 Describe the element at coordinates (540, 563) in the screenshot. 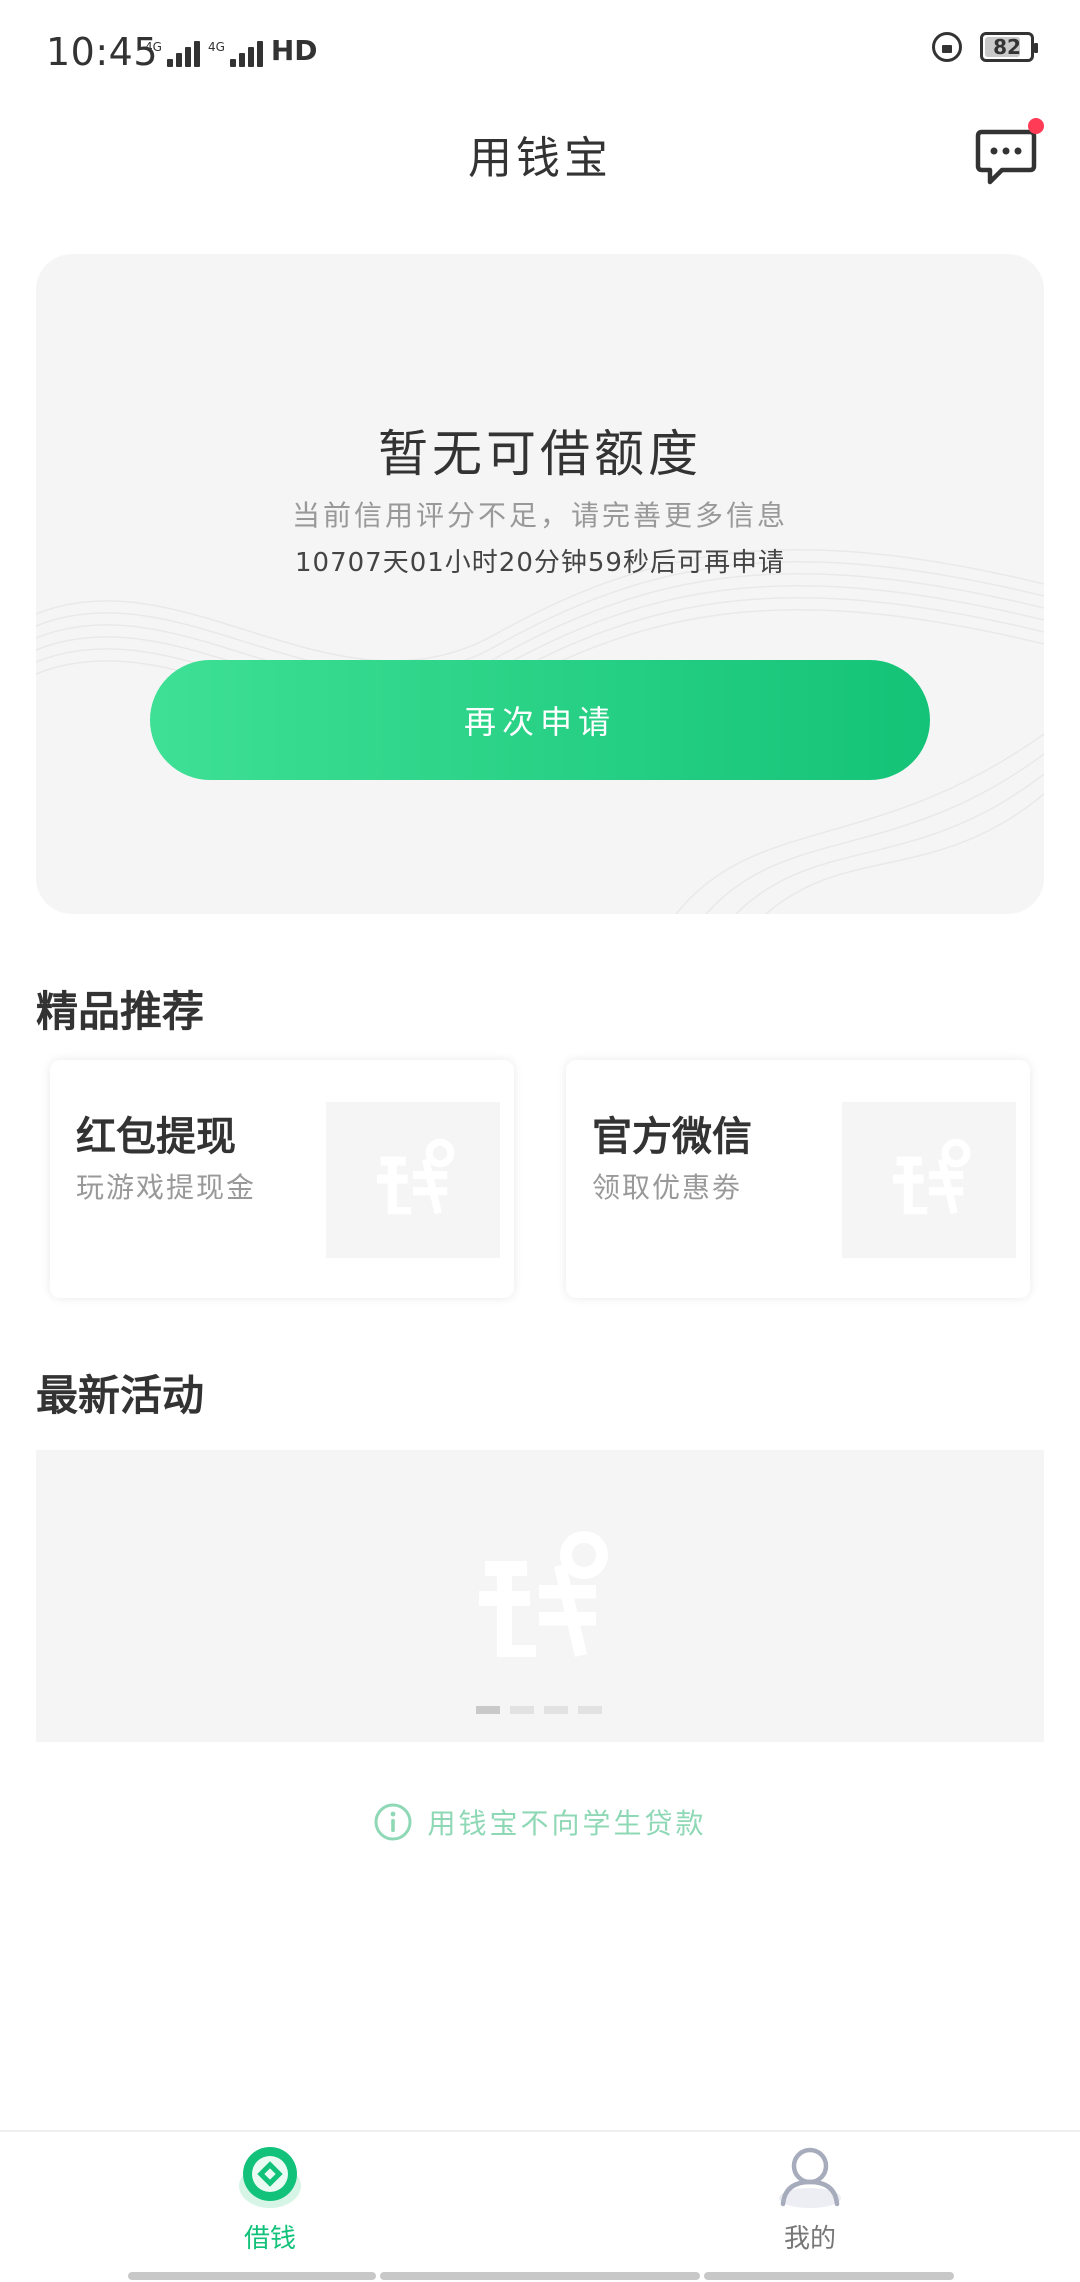

I see `reapply-countdown: 10707天01小时20分钟59秒后可再申请` at that location.